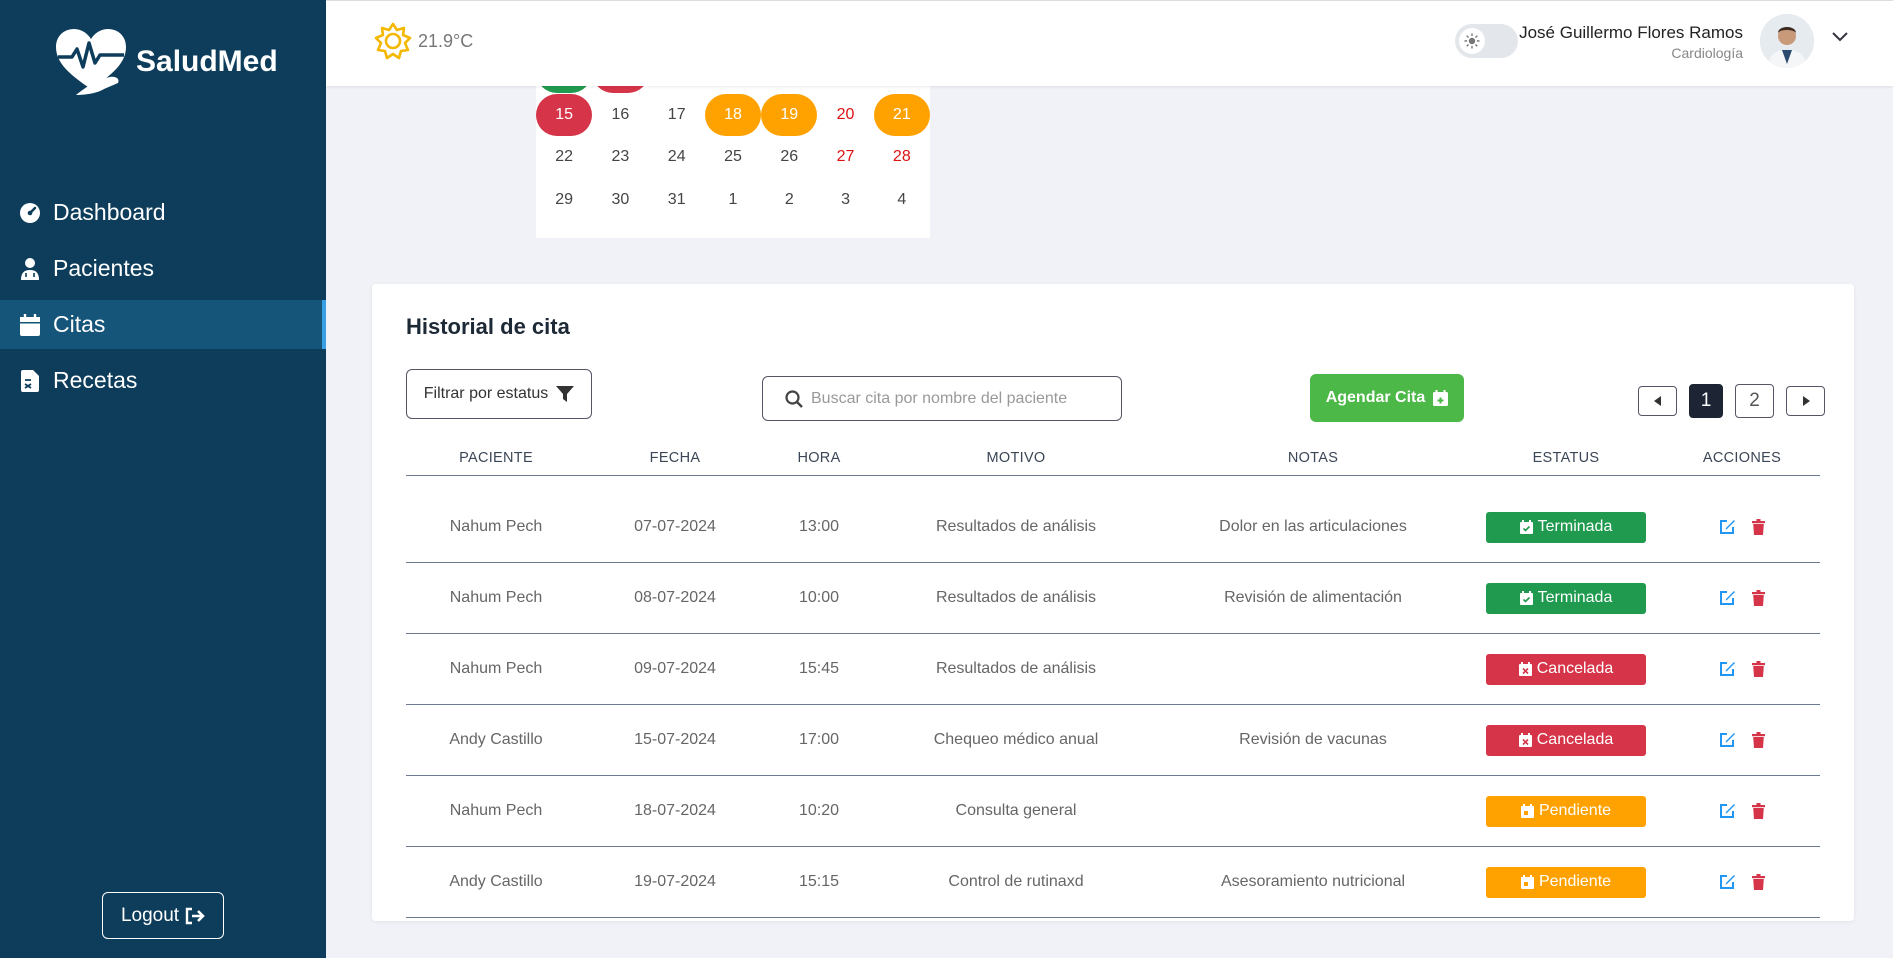  Describe the element at coordinates (1805, 401) in the screenshot. I see `next-page-button` at that location.